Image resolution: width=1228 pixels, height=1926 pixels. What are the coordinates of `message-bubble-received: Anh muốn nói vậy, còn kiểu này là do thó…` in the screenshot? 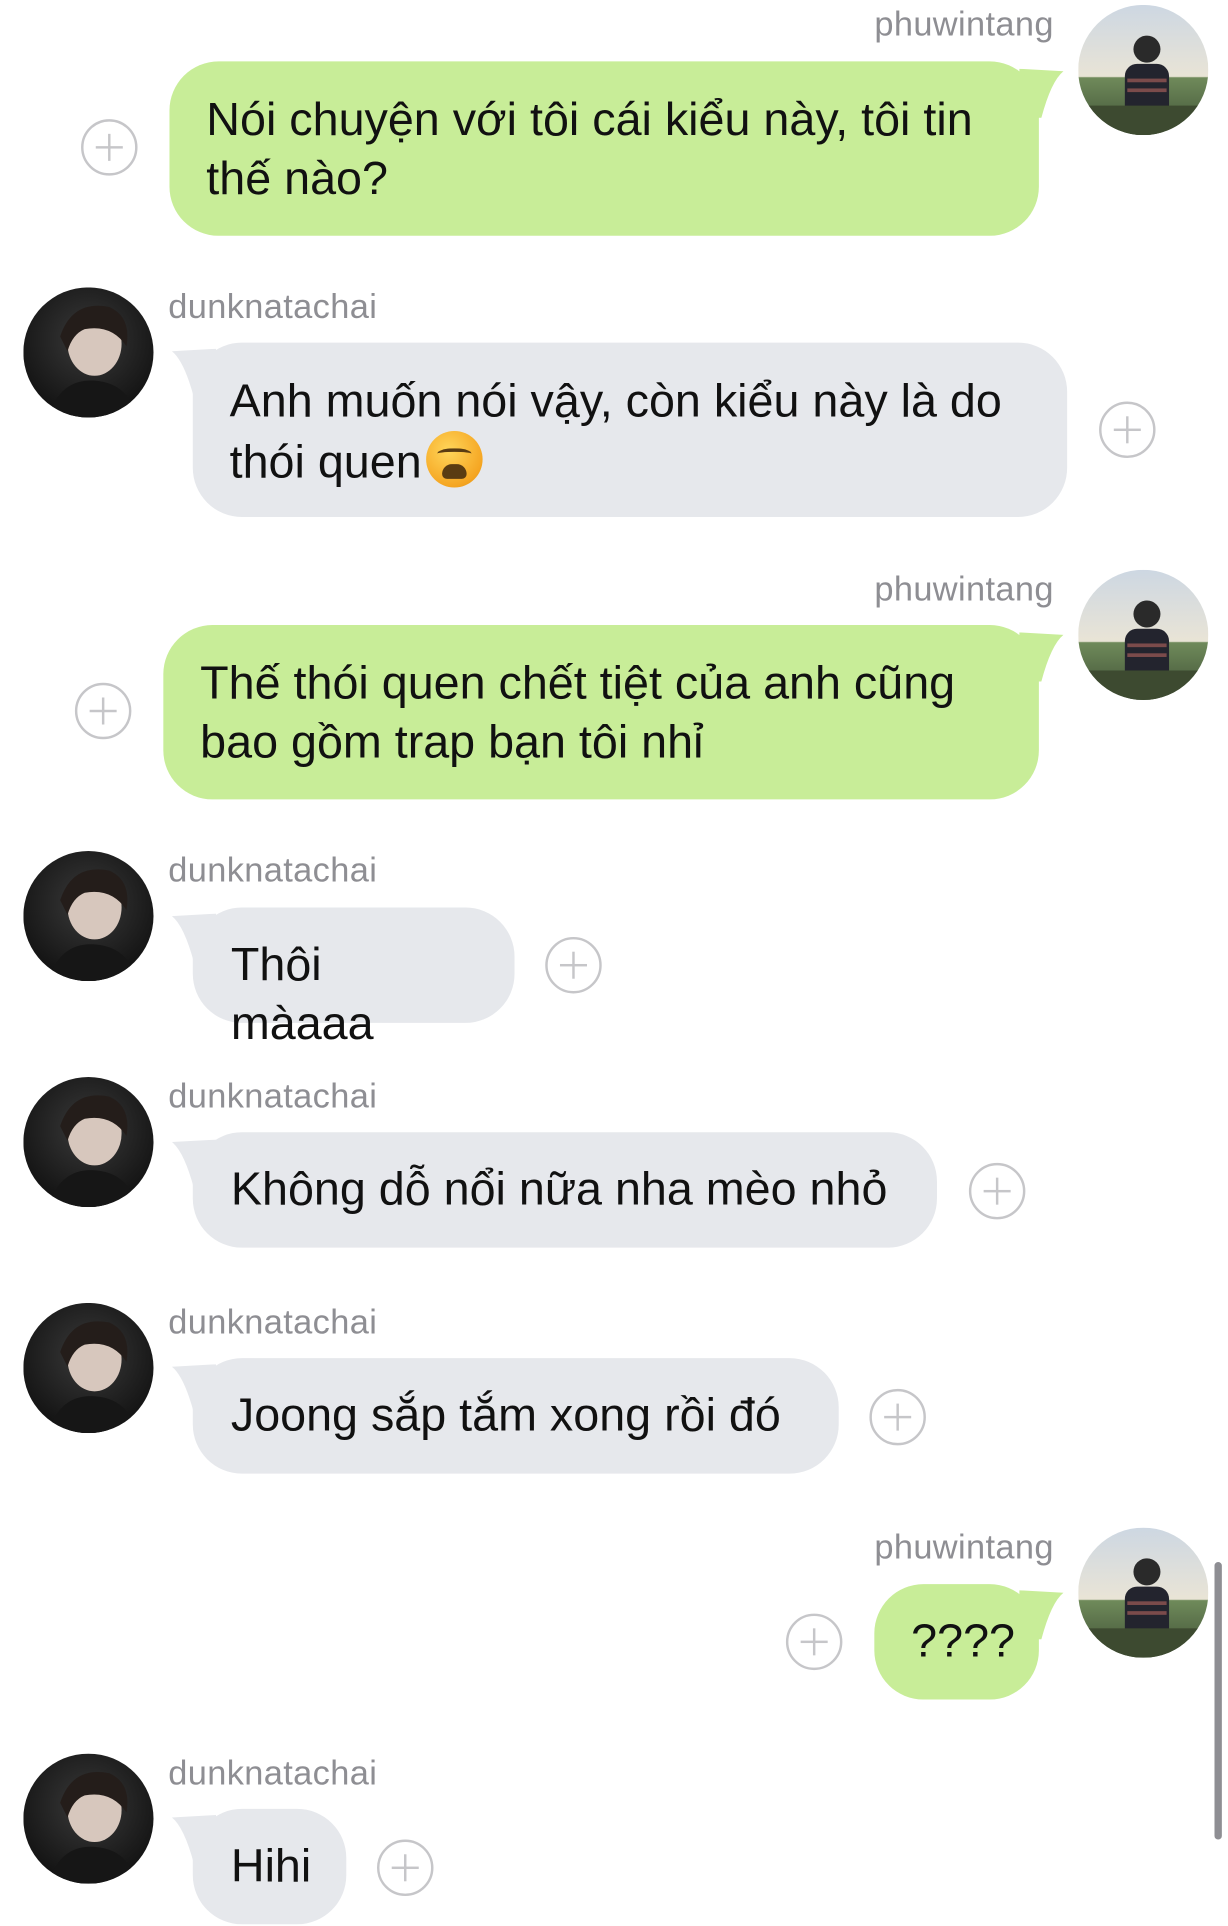 It's located at (630, 429).